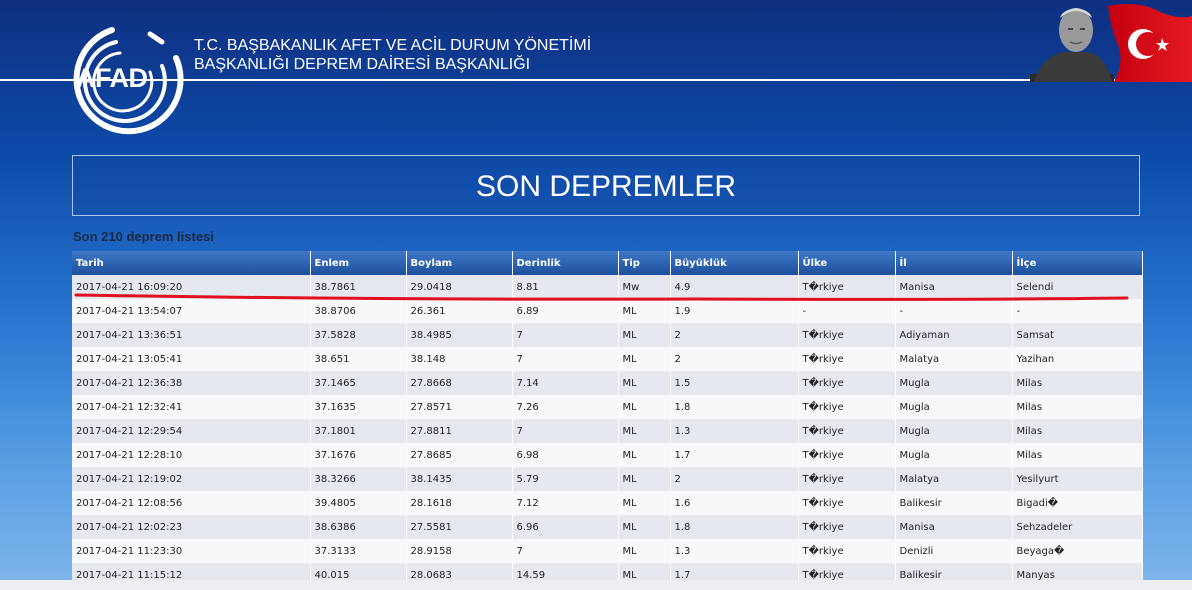 The image size is (1192, 590). What do you see at coordinates (459, 407) in the screenshot?
I see `table-cell: 27.8571` at bounding box center [459, 407].